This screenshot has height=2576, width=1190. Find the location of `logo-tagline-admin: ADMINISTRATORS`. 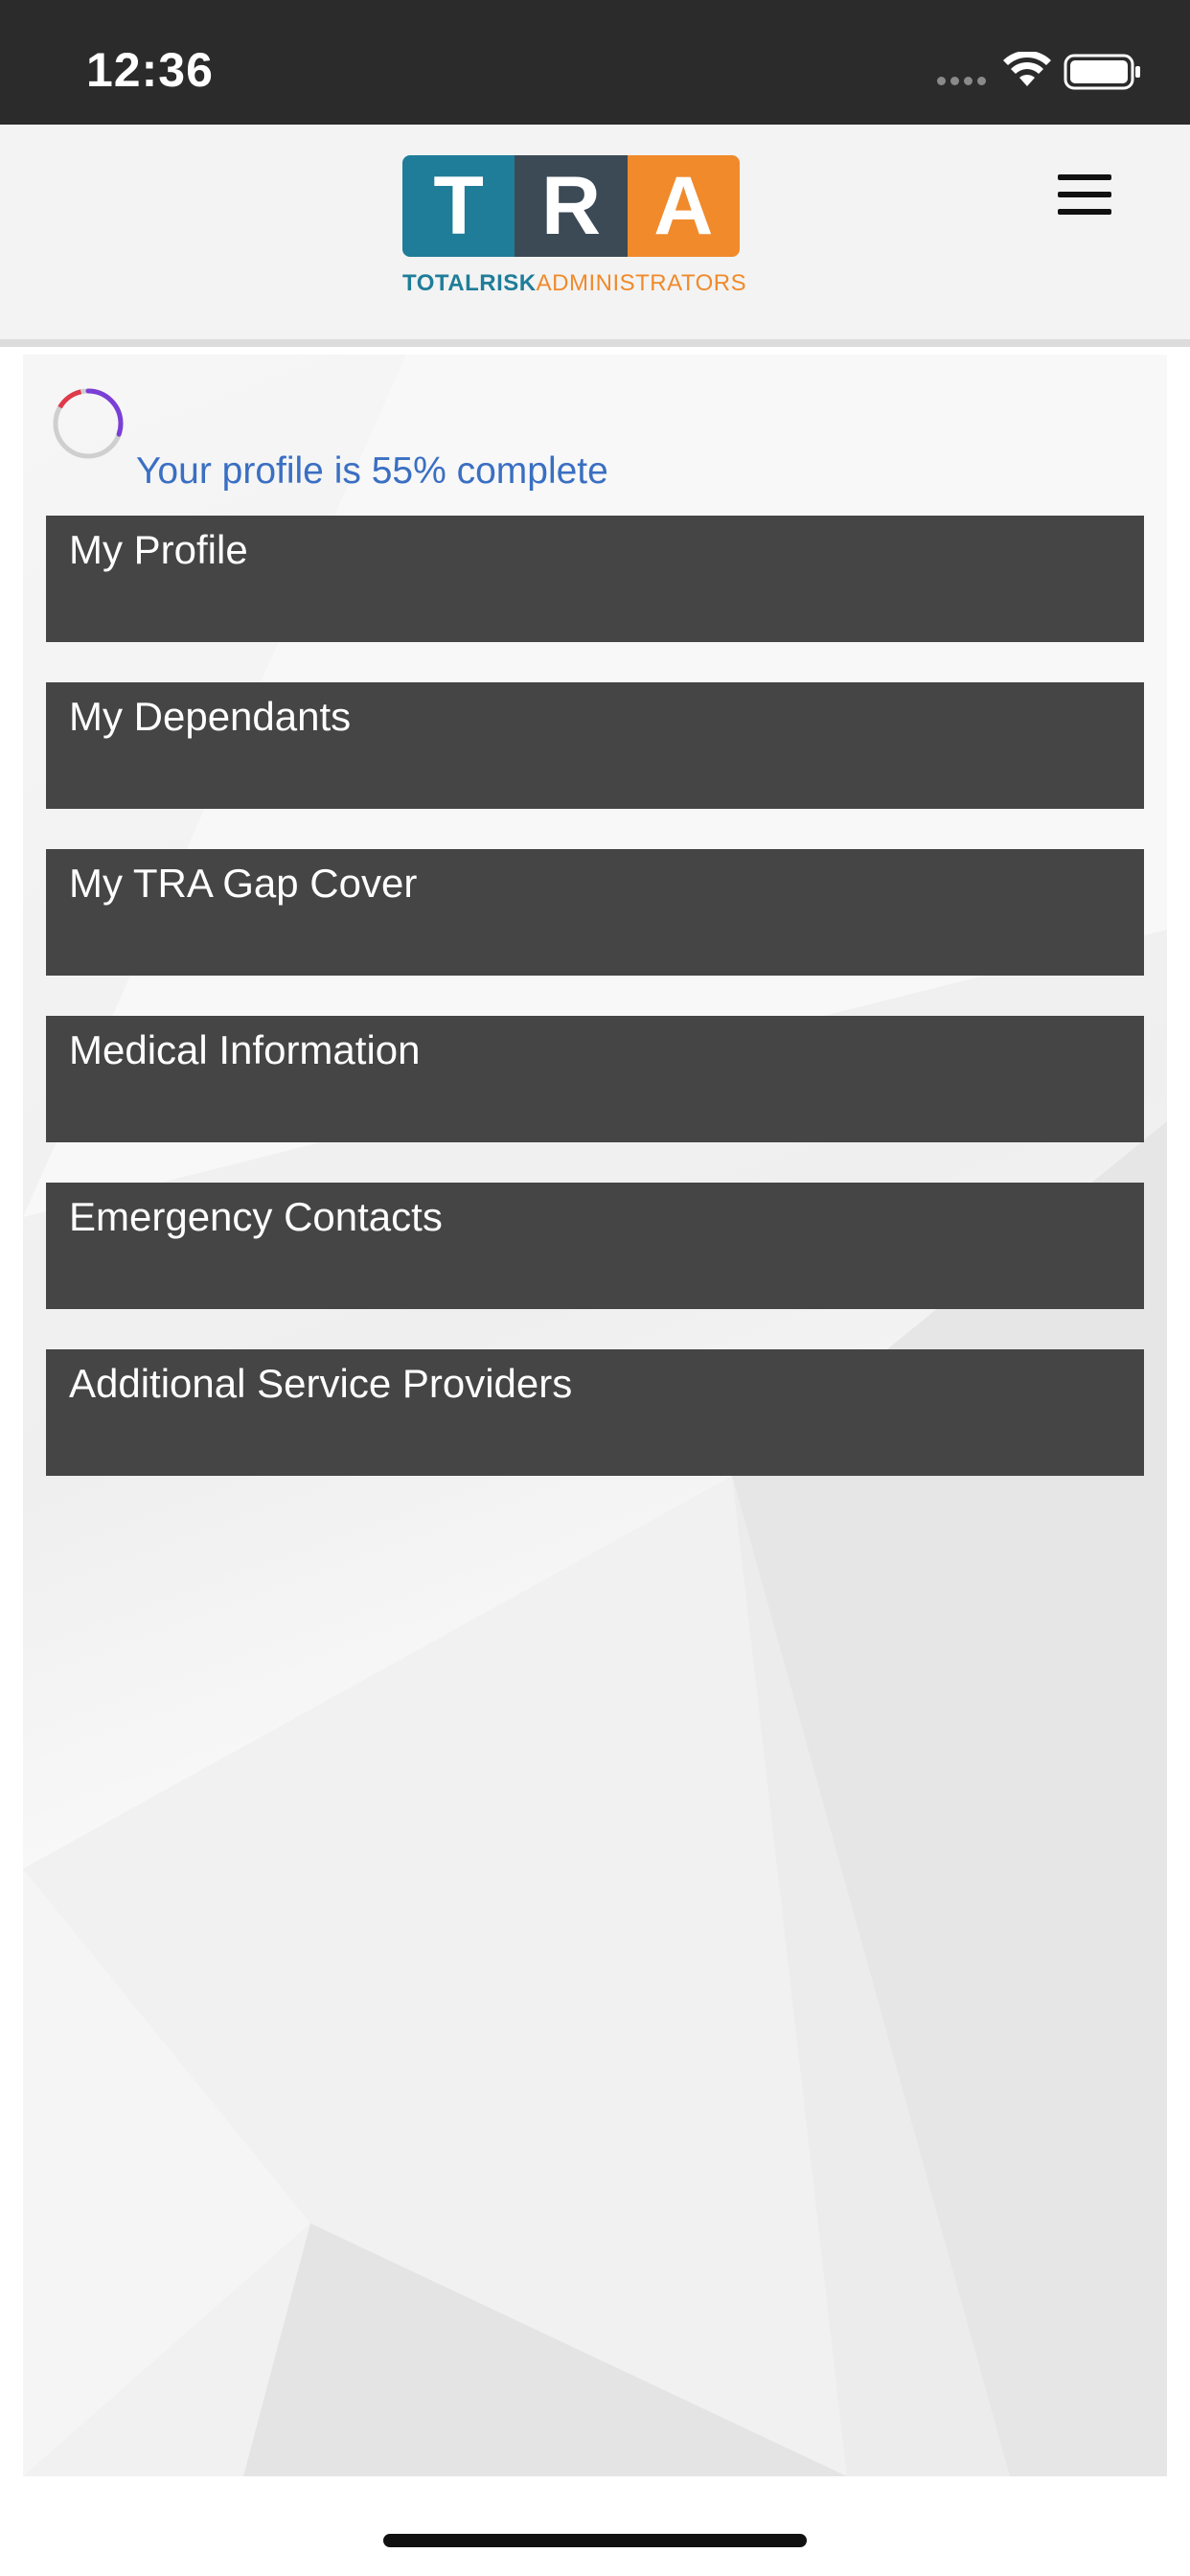

logo-tagline-admin: ADMINISTRATORS is located at coordinates (641, 283).